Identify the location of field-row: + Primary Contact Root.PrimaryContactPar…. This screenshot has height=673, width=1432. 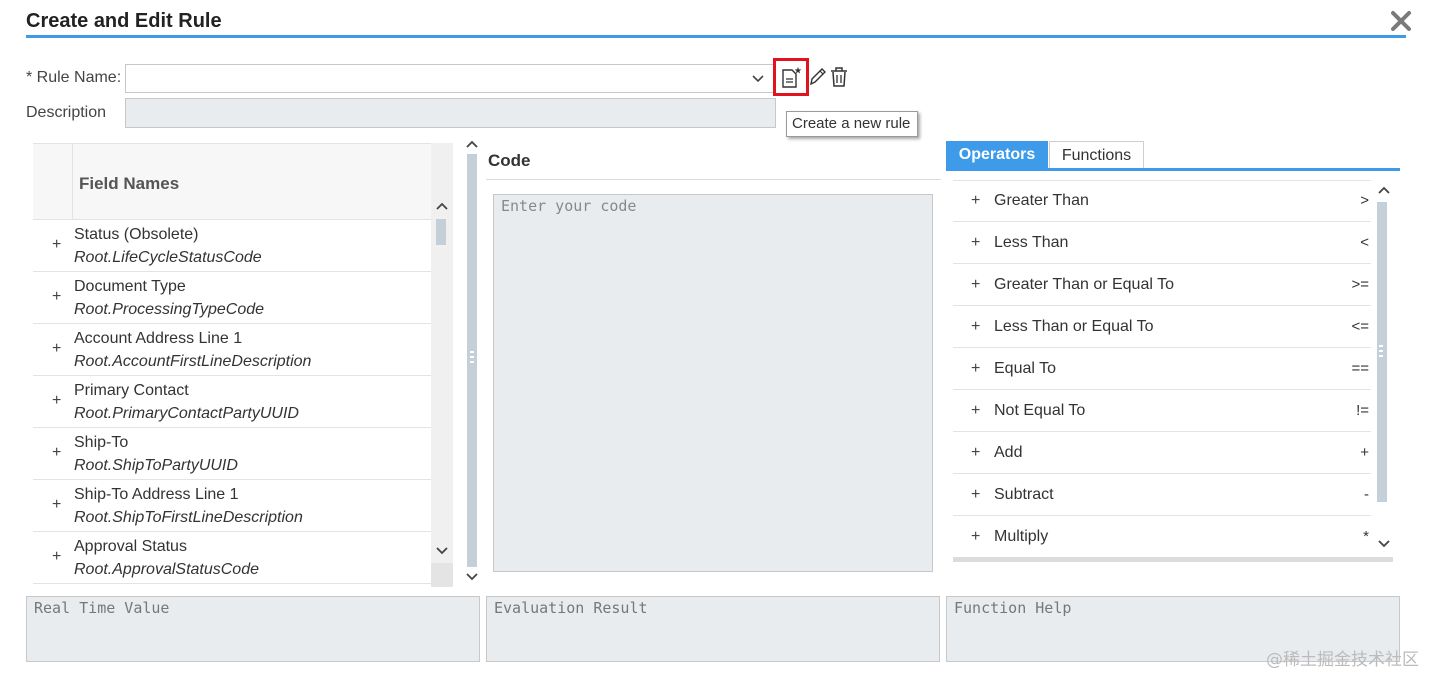
(232, 402).